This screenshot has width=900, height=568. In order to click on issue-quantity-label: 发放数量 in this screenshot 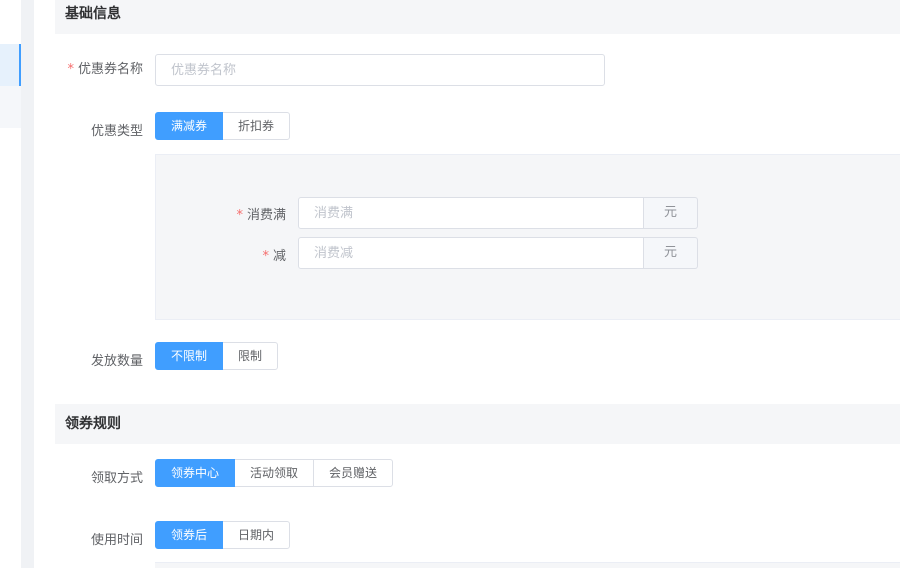, I will do `click(116, 361)`.